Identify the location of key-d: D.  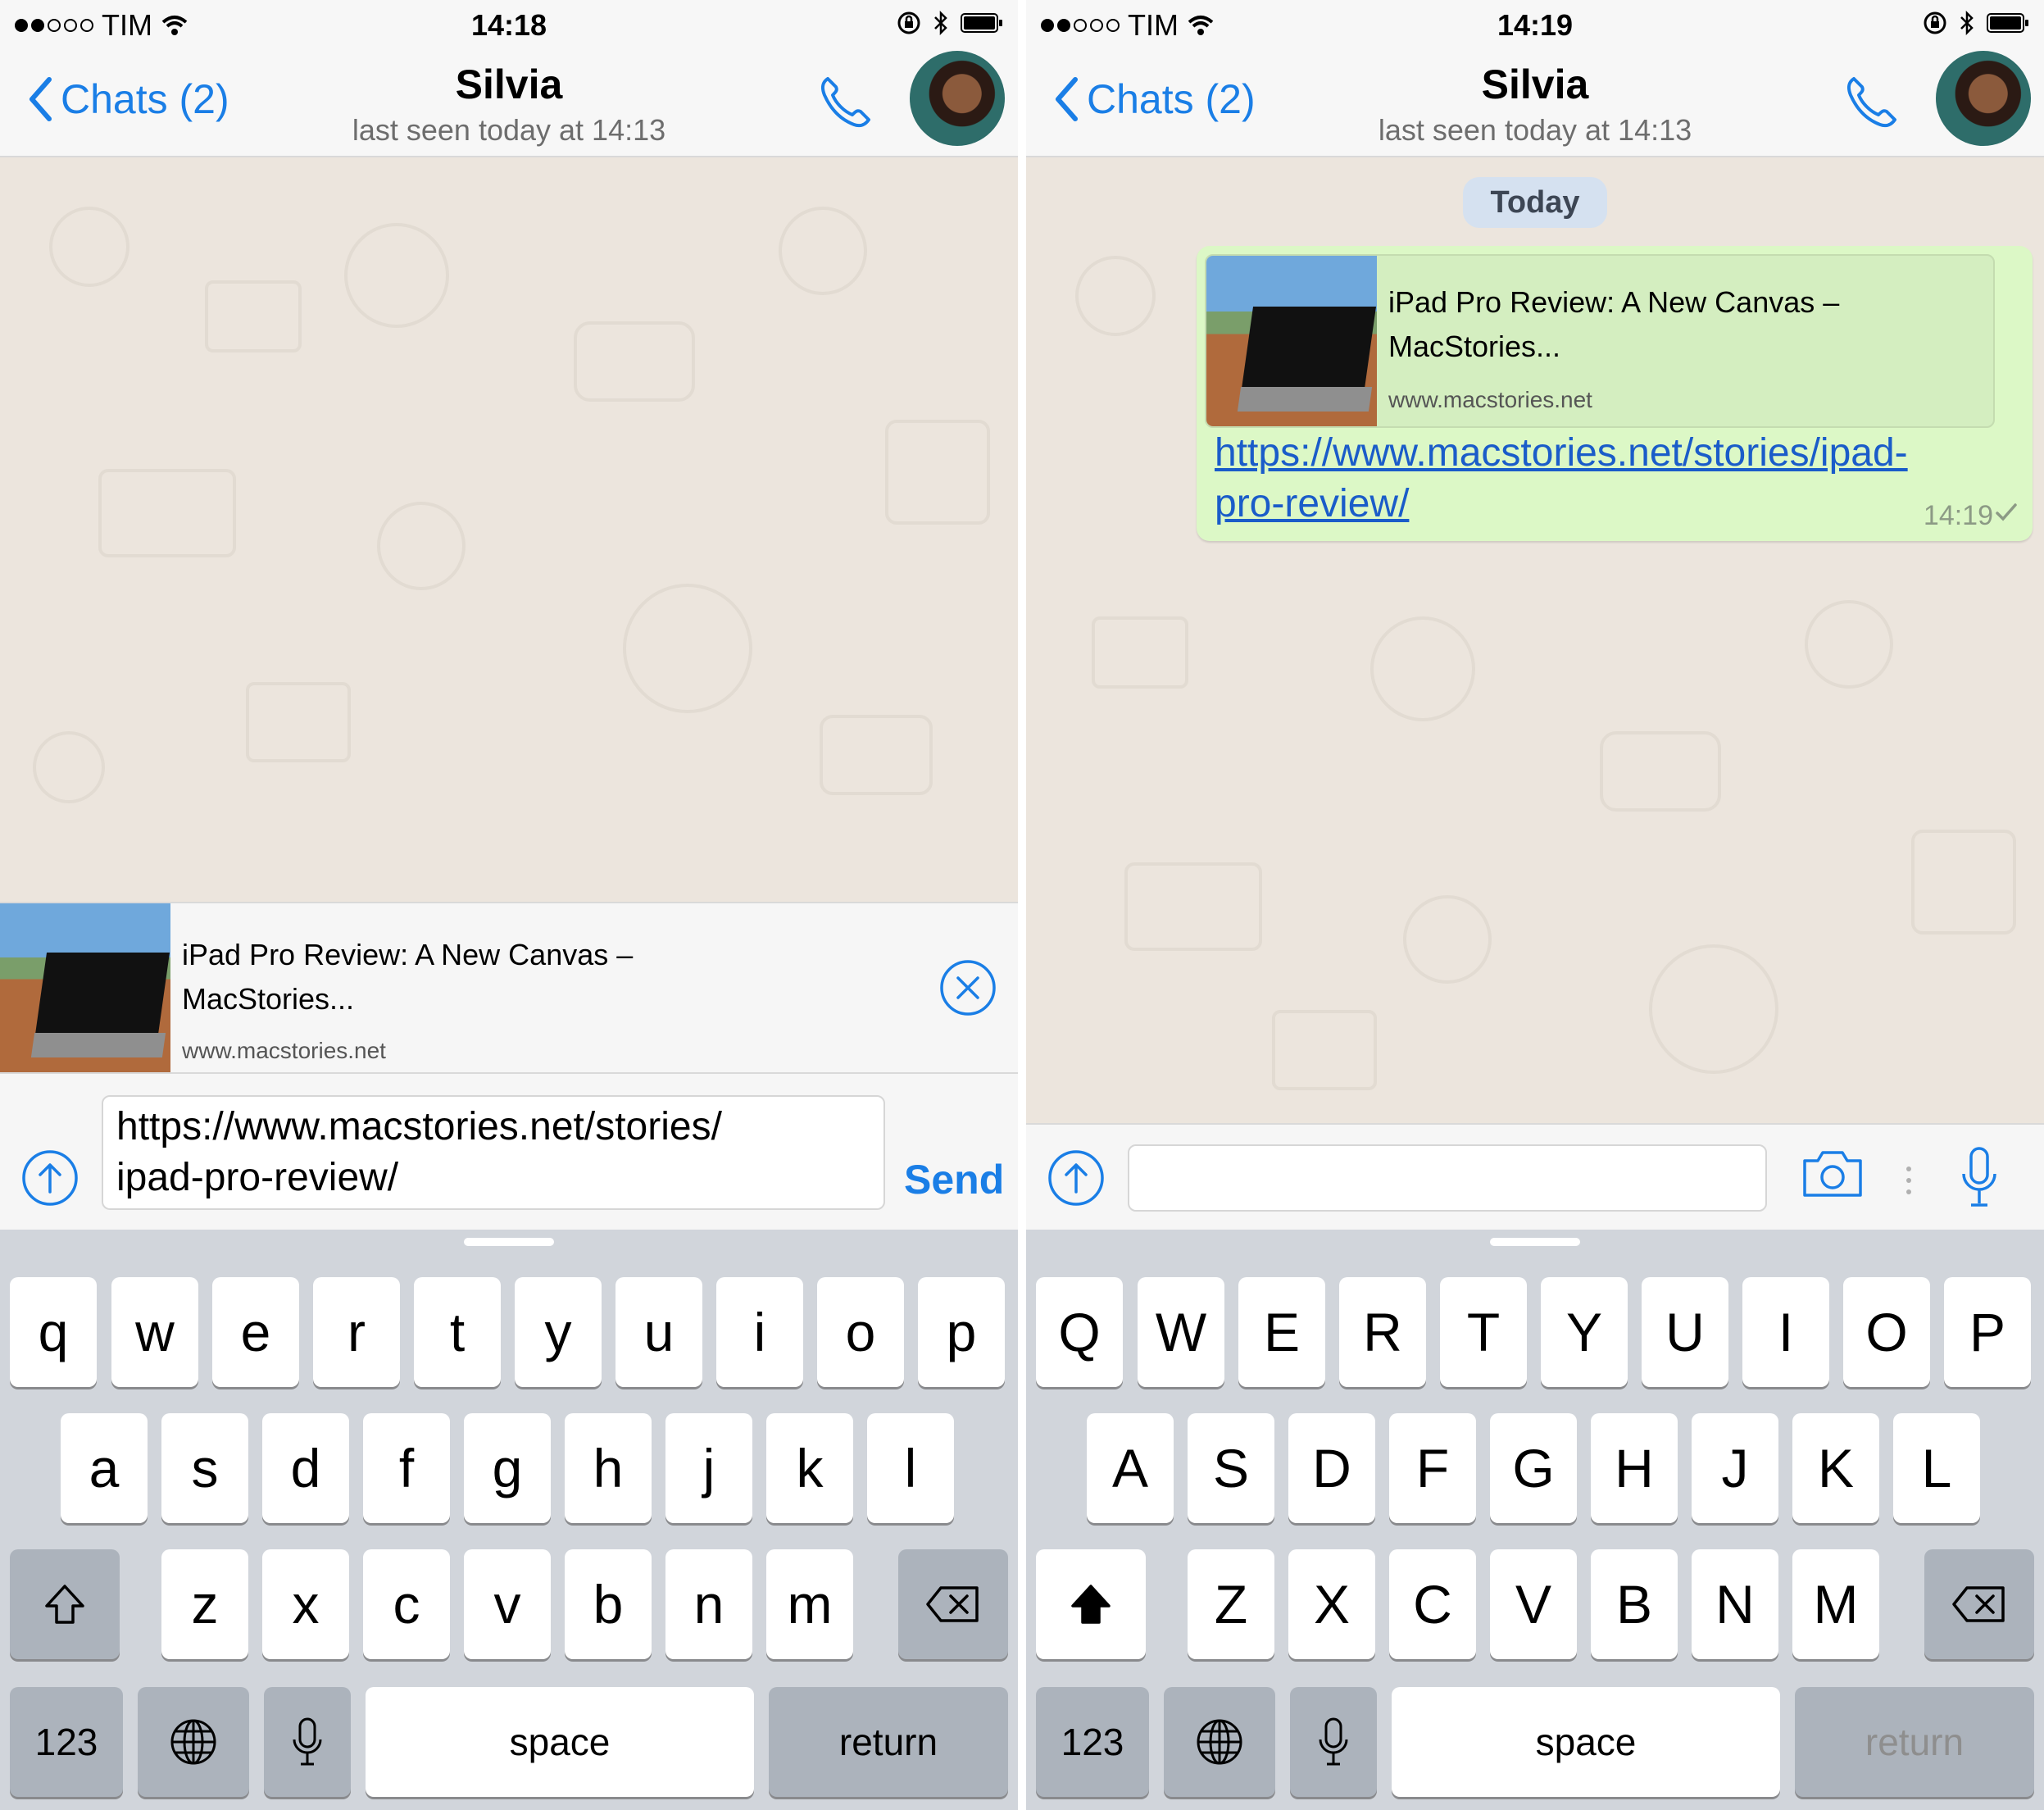
(1331, 1468).